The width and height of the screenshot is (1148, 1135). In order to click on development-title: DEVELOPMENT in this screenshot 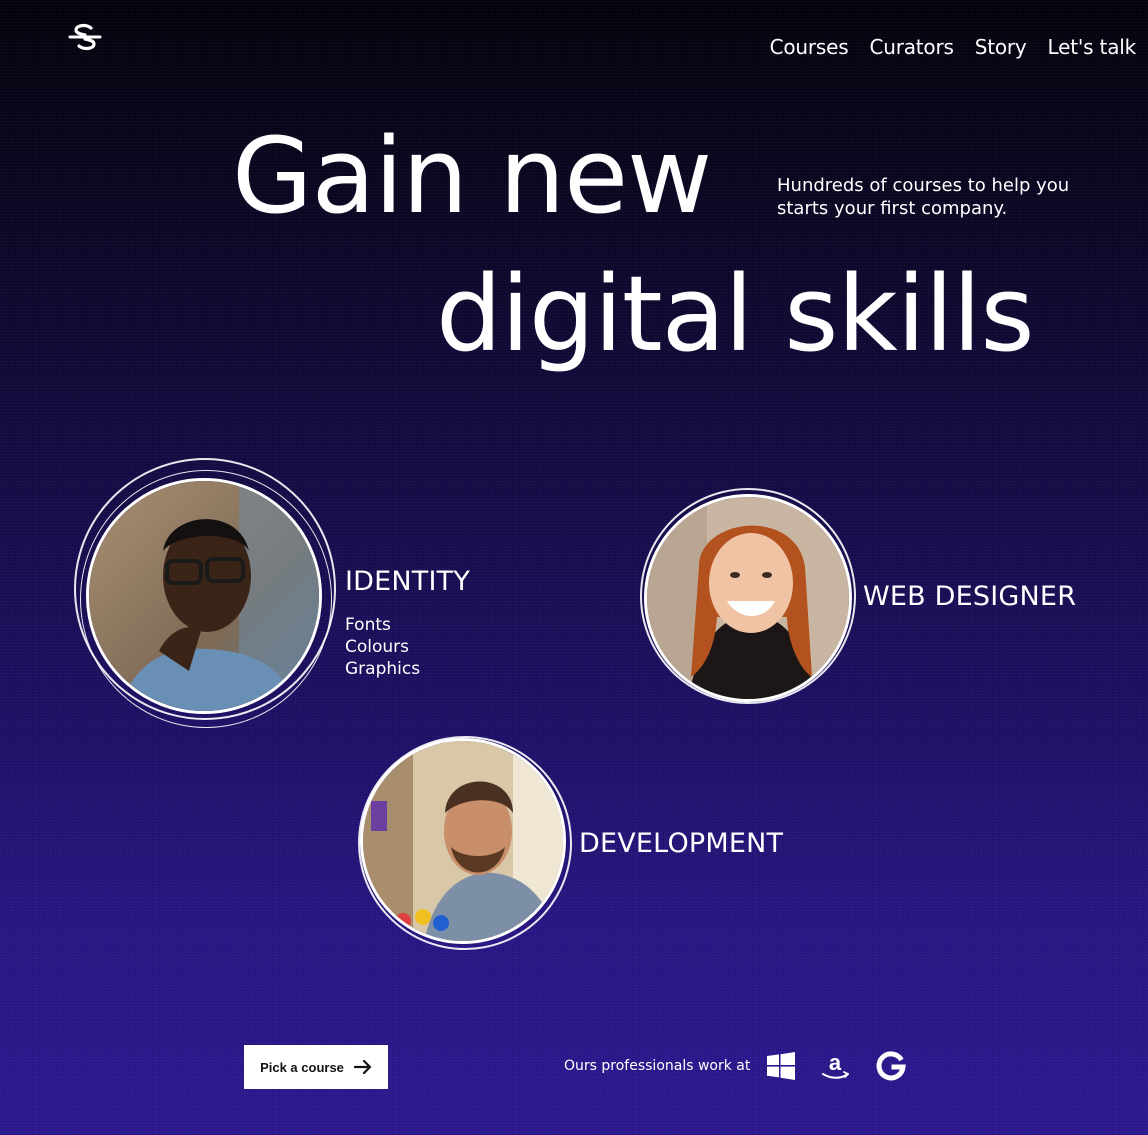, I will do `click(681, 843)`.